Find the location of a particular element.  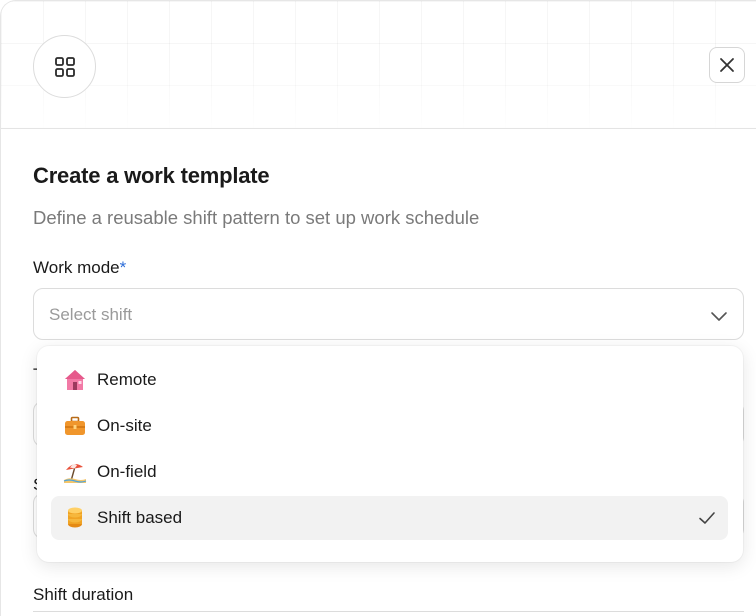

option-label: Remote is located at coordinates (127, 379).